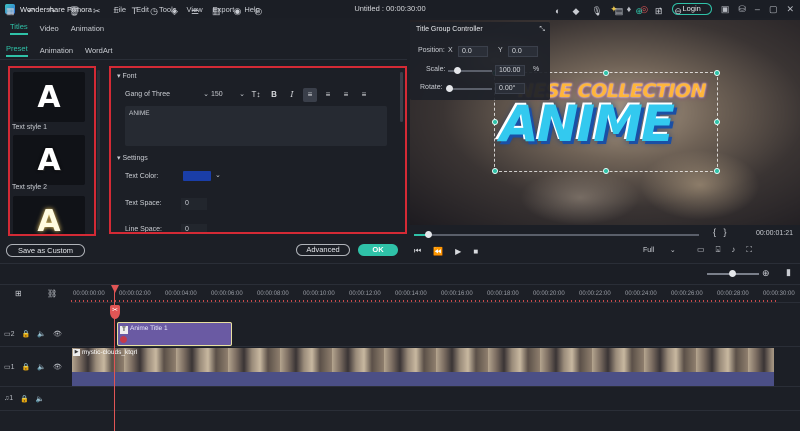 The width and height of the screenshot is (800, 431). What do you see at coordinates (542, 30) in the screenshot?
I see `collapse-icon: ⤡` at bounding box center [542, 30].